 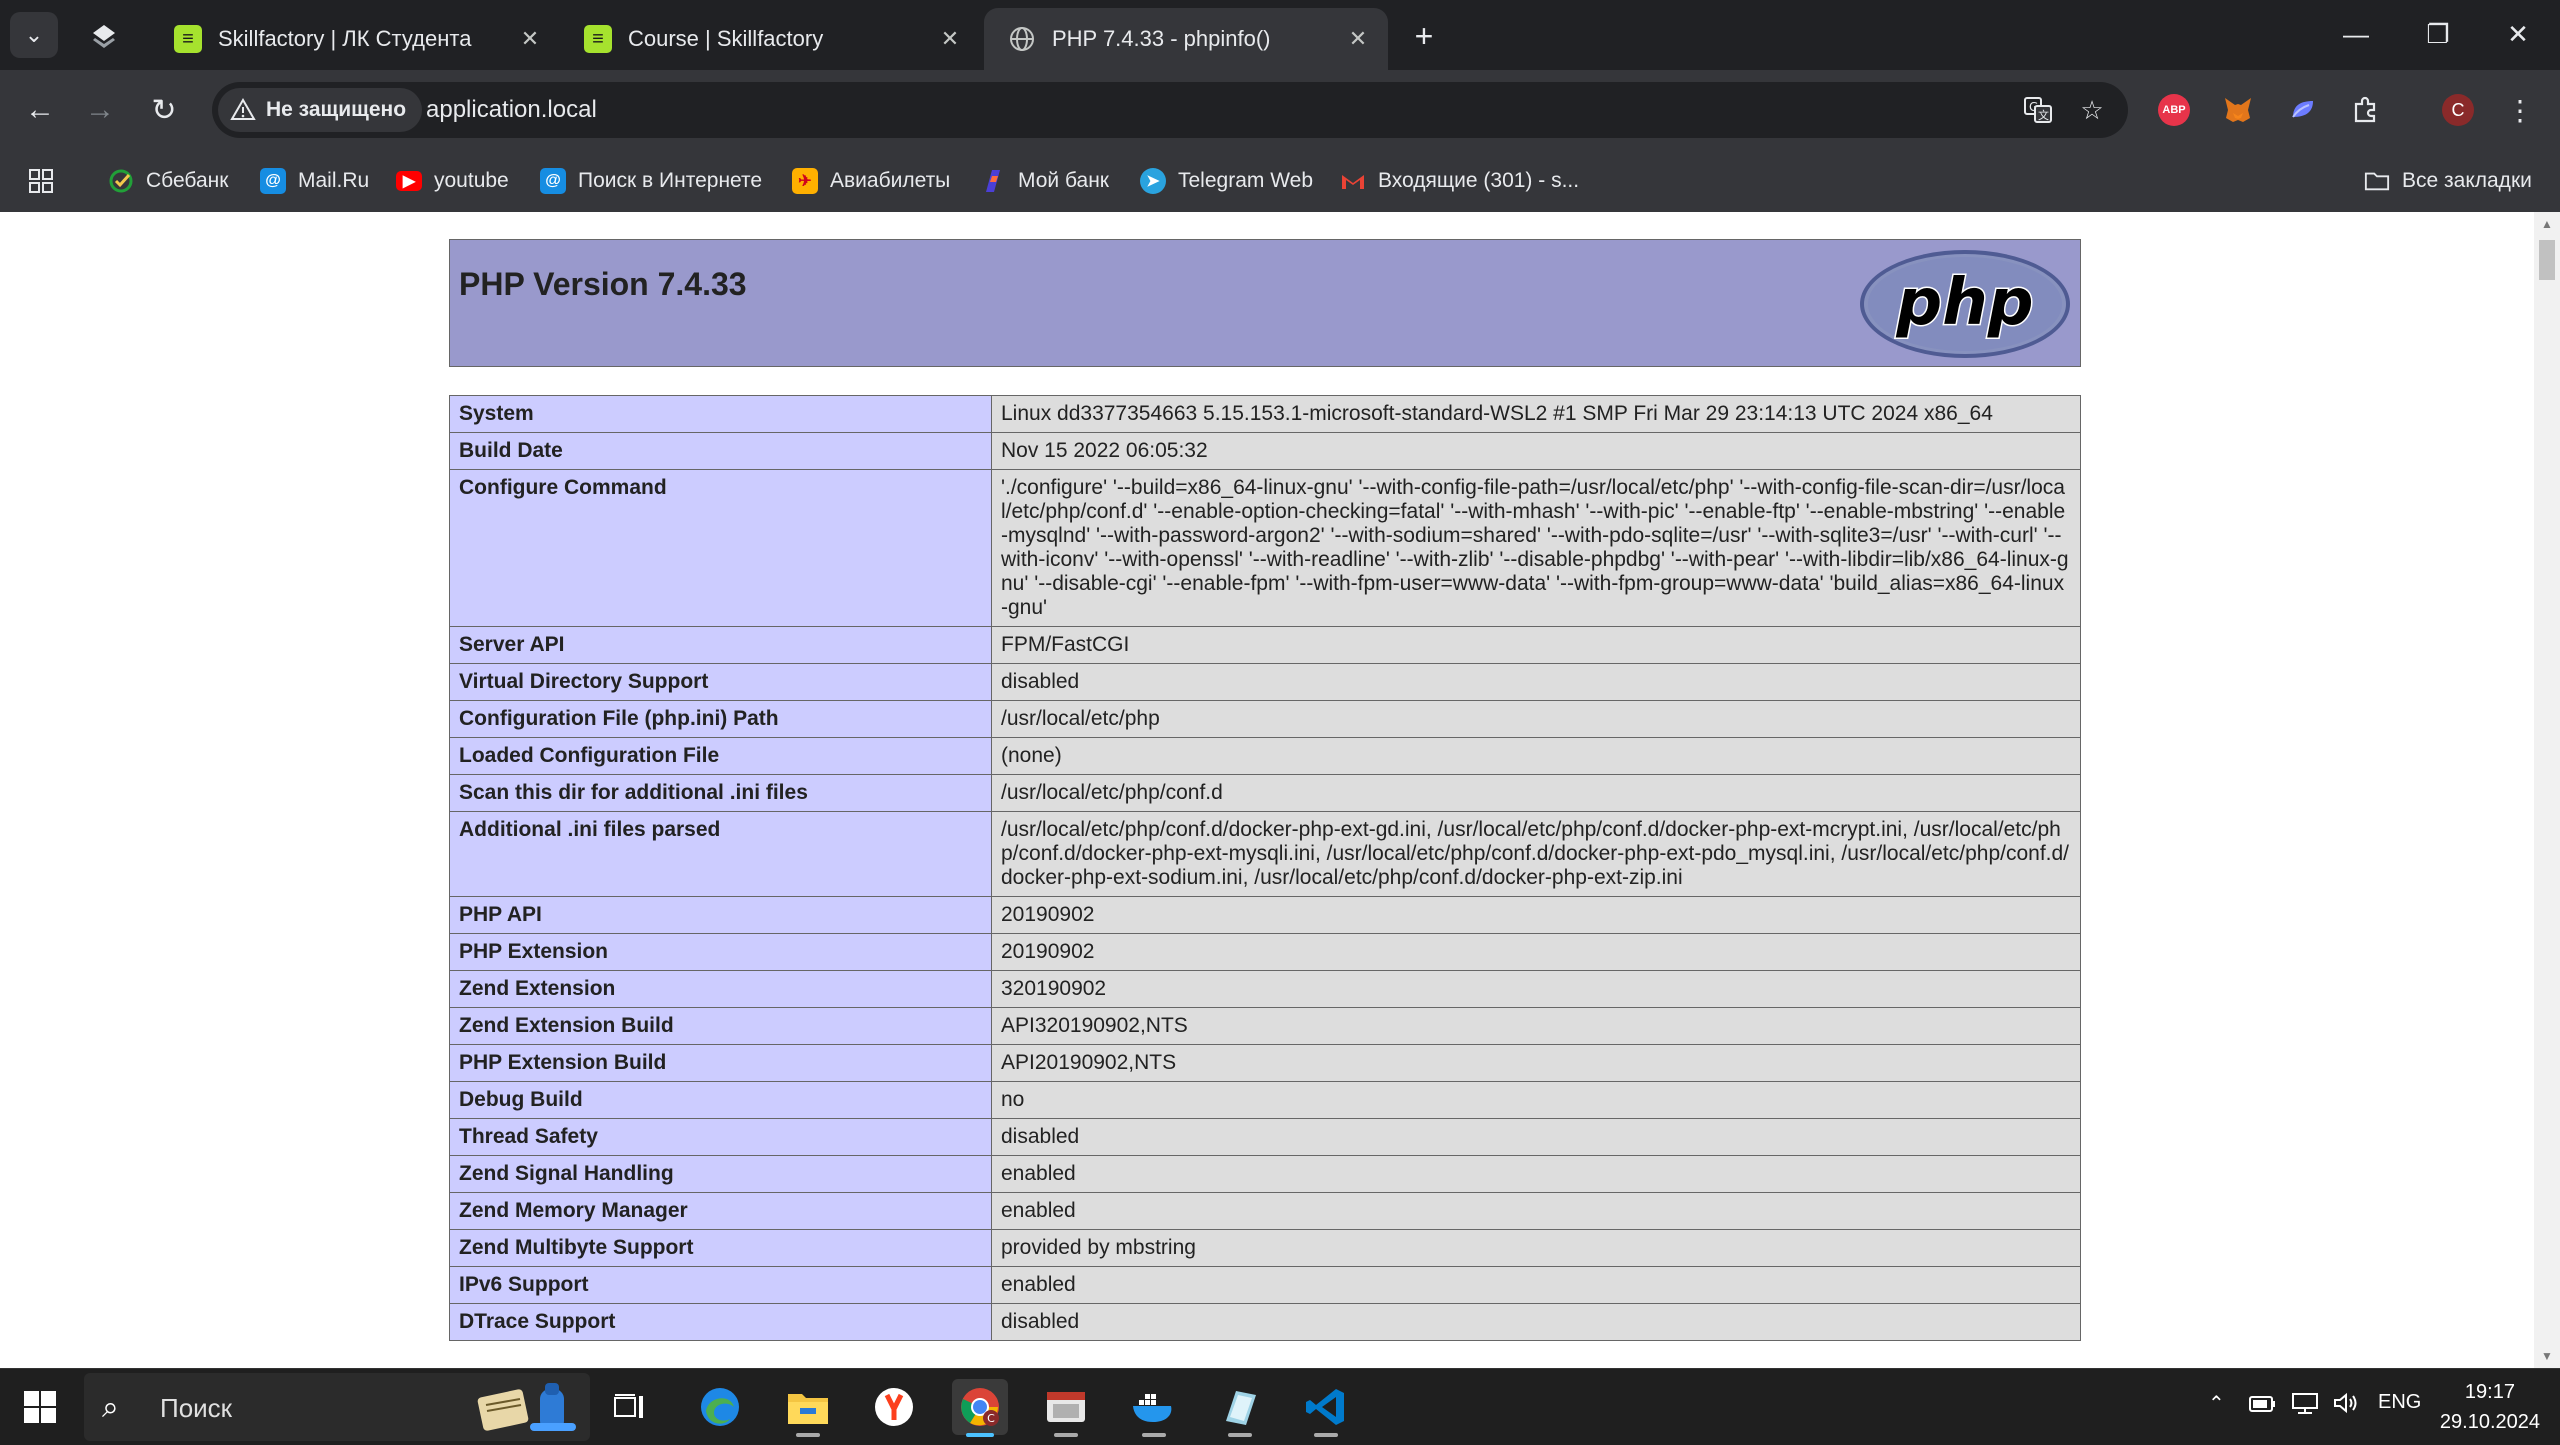 I want to click on bookmark-telegram: ➤ Telegram Web, so click(x=1226, y=181).